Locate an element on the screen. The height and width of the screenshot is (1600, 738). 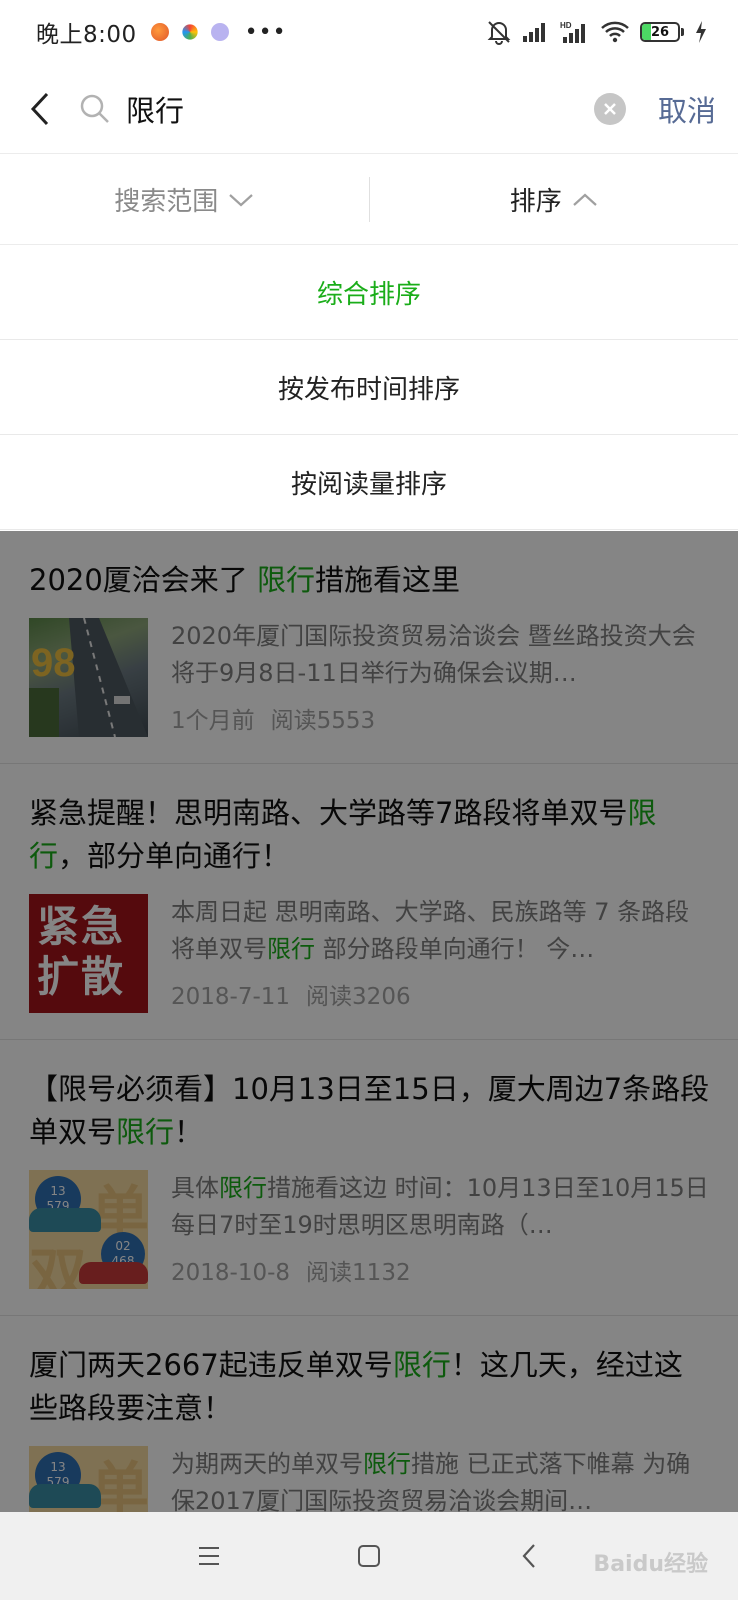
svg-text: HD is located at coordinates (566, 25).